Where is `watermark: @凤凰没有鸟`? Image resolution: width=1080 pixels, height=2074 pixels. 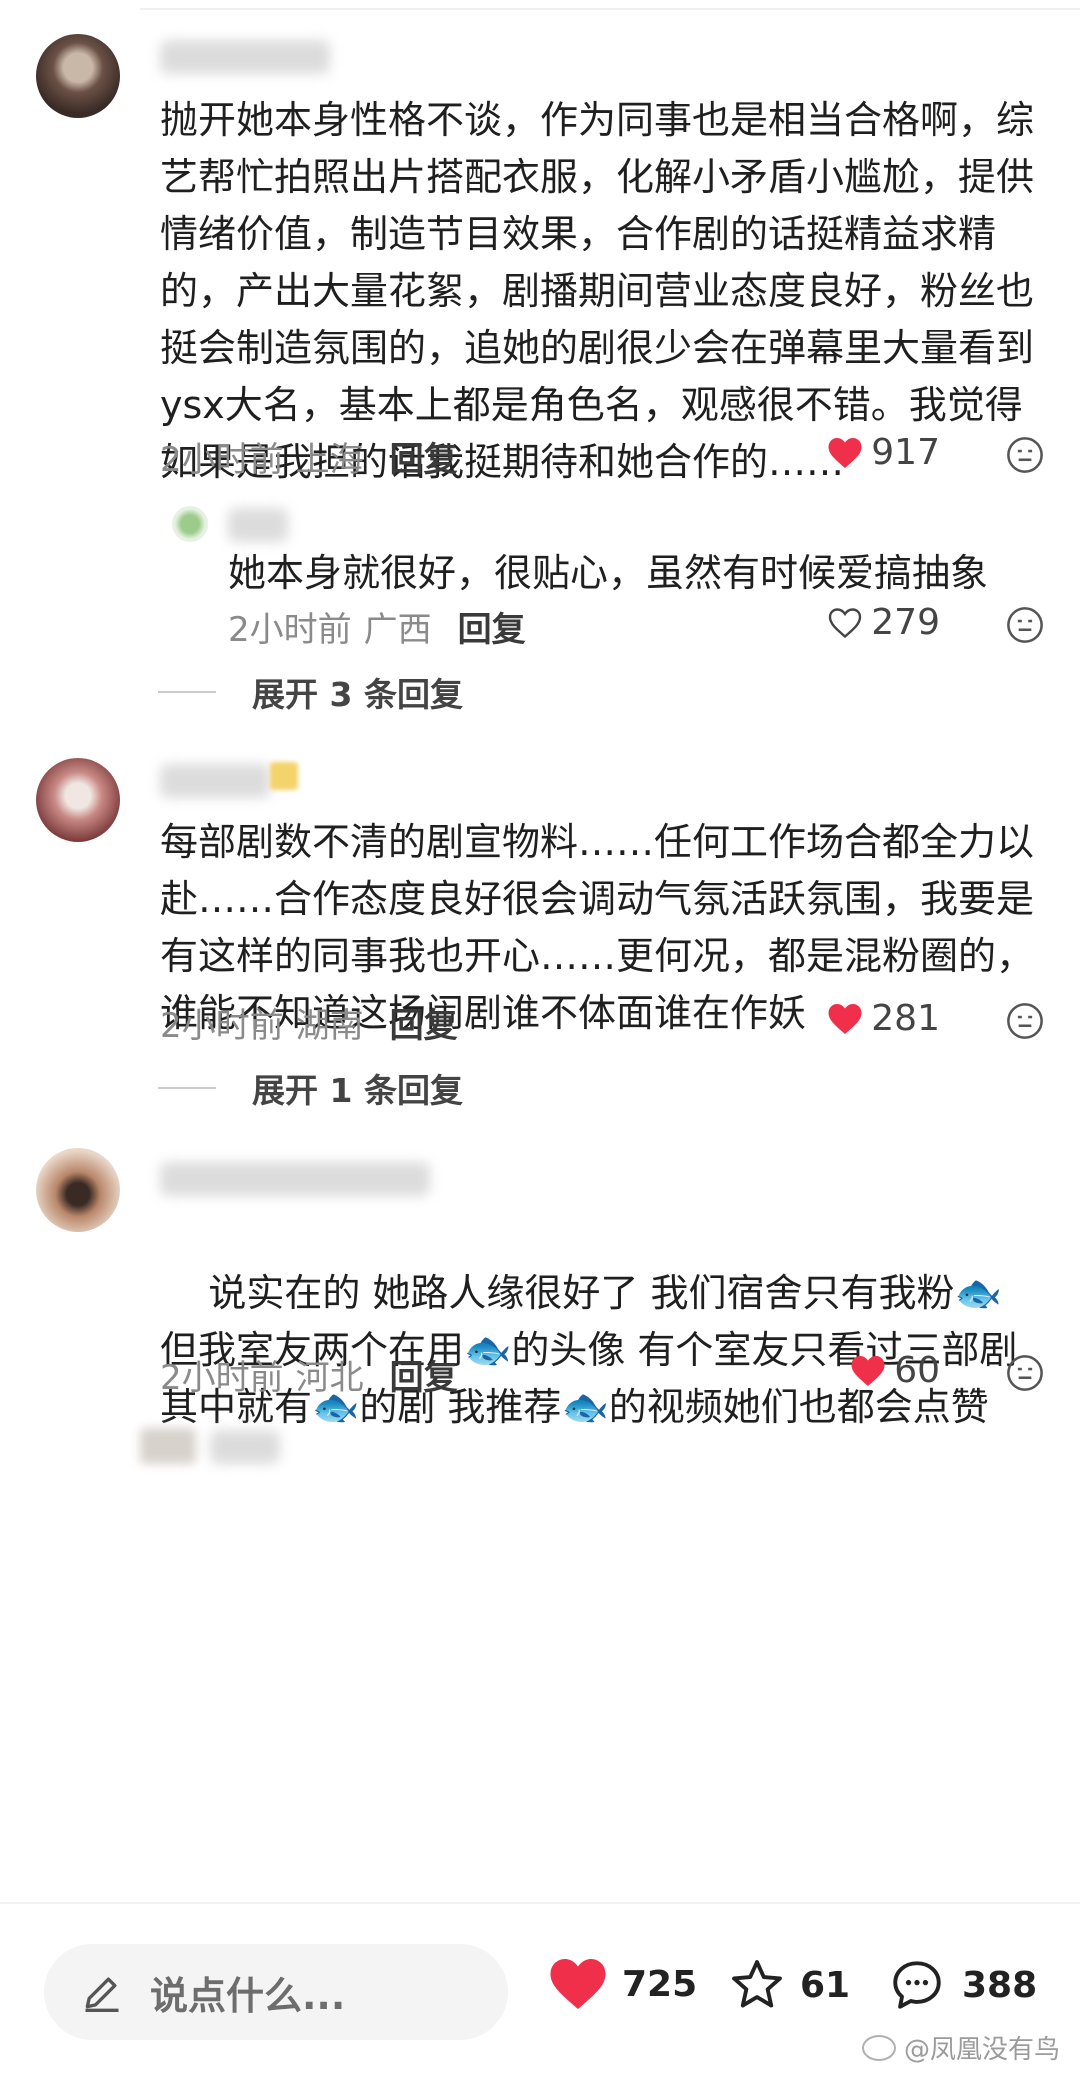
watermark: @凤凰没有鸟 is located at coordinates (960, 2047).